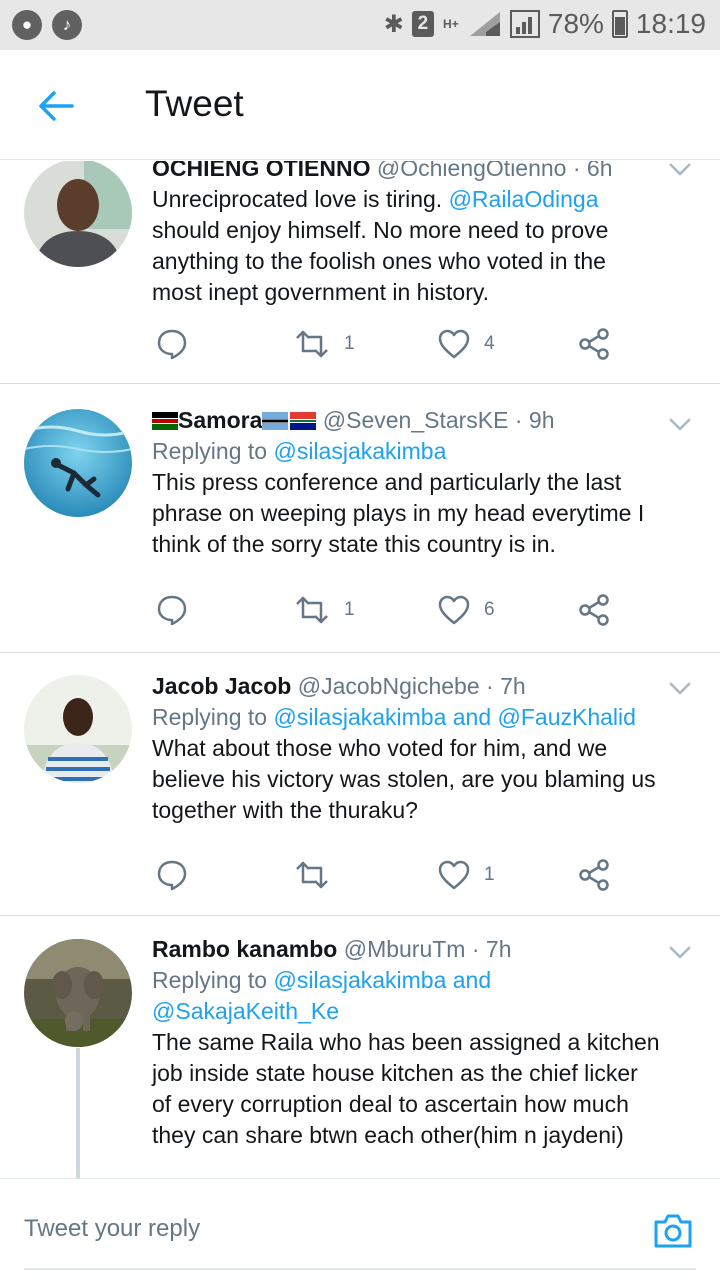 The image size is (720, 1280). What do you see at coordinates (245, 1011) in the screenshot?
I see `mention-link: @SakajaKeith_Ke` at bounding box center [245, 1011].